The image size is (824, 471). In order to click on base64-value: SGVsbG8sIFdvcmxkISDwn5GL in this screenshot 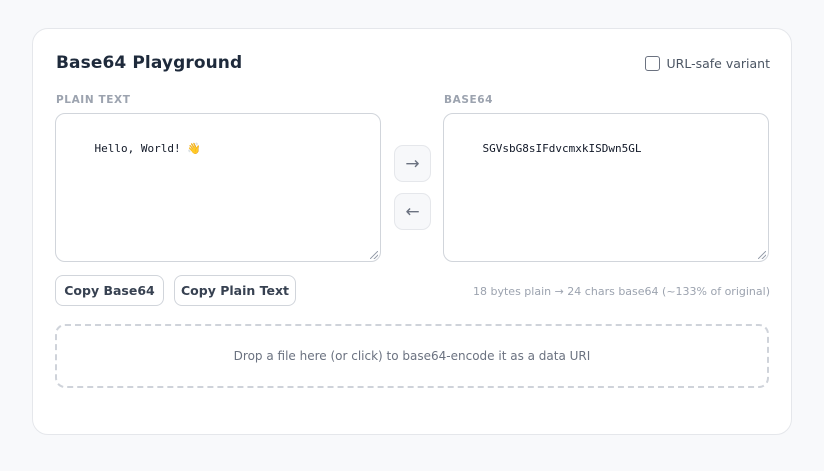, I will do `click(562, 148)`.